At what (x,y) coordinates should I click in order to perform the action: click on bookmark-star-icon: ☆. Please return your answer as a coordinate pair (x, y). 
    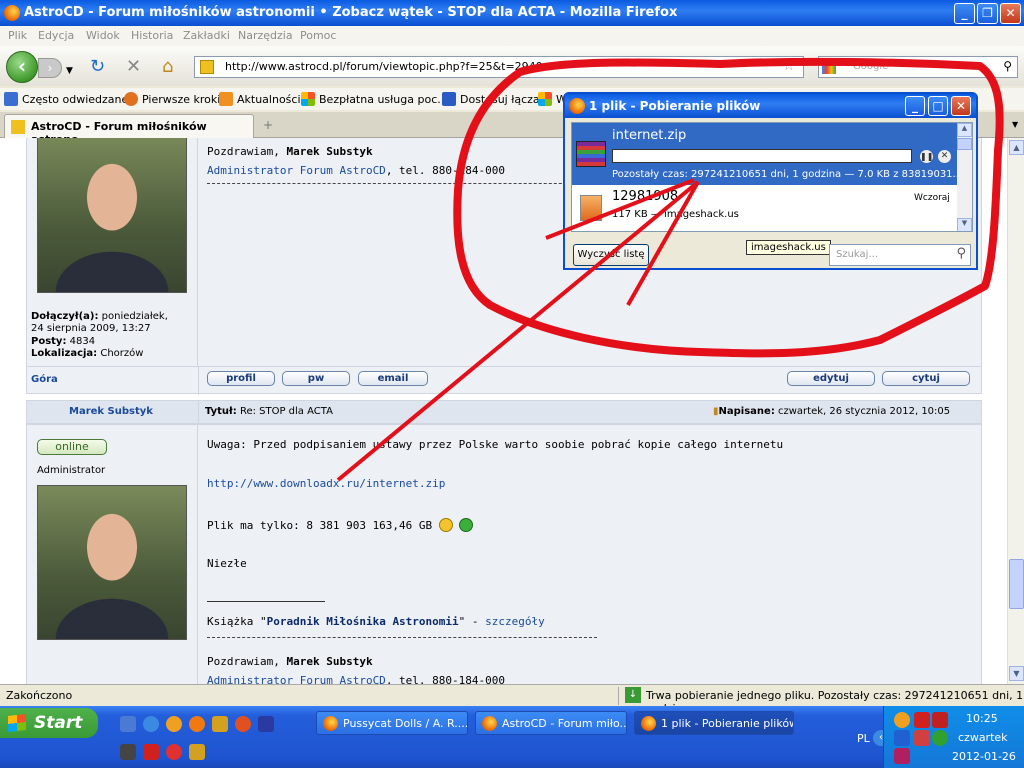
    Looking at the image, I should click on (788, 66).